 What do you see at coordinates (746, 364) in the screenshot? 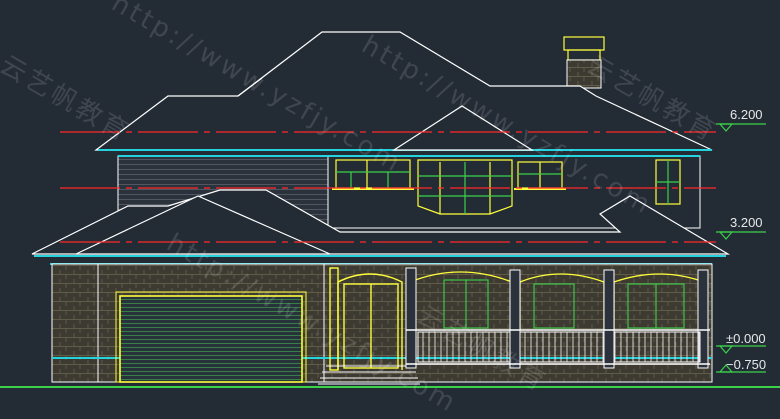
I see `level-label-minus-0750: −0.750` at bounding box center [746, 364].